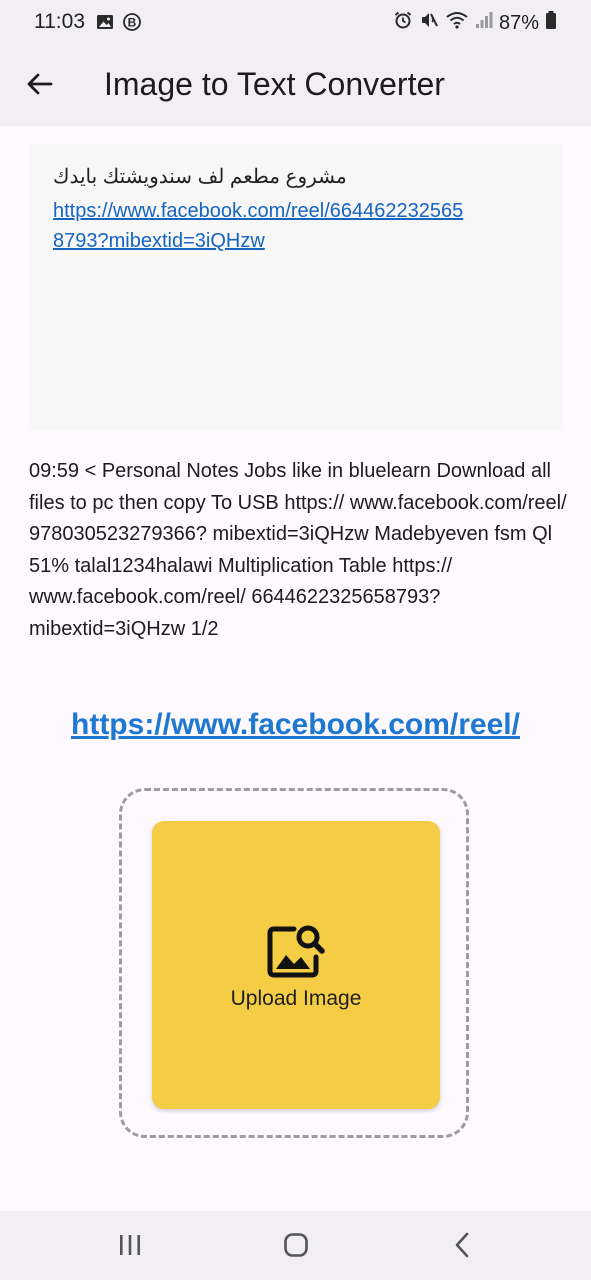 The image size is (591, 1280). I want to click on app-bar: Image to Text Converter, so click(295, 86).